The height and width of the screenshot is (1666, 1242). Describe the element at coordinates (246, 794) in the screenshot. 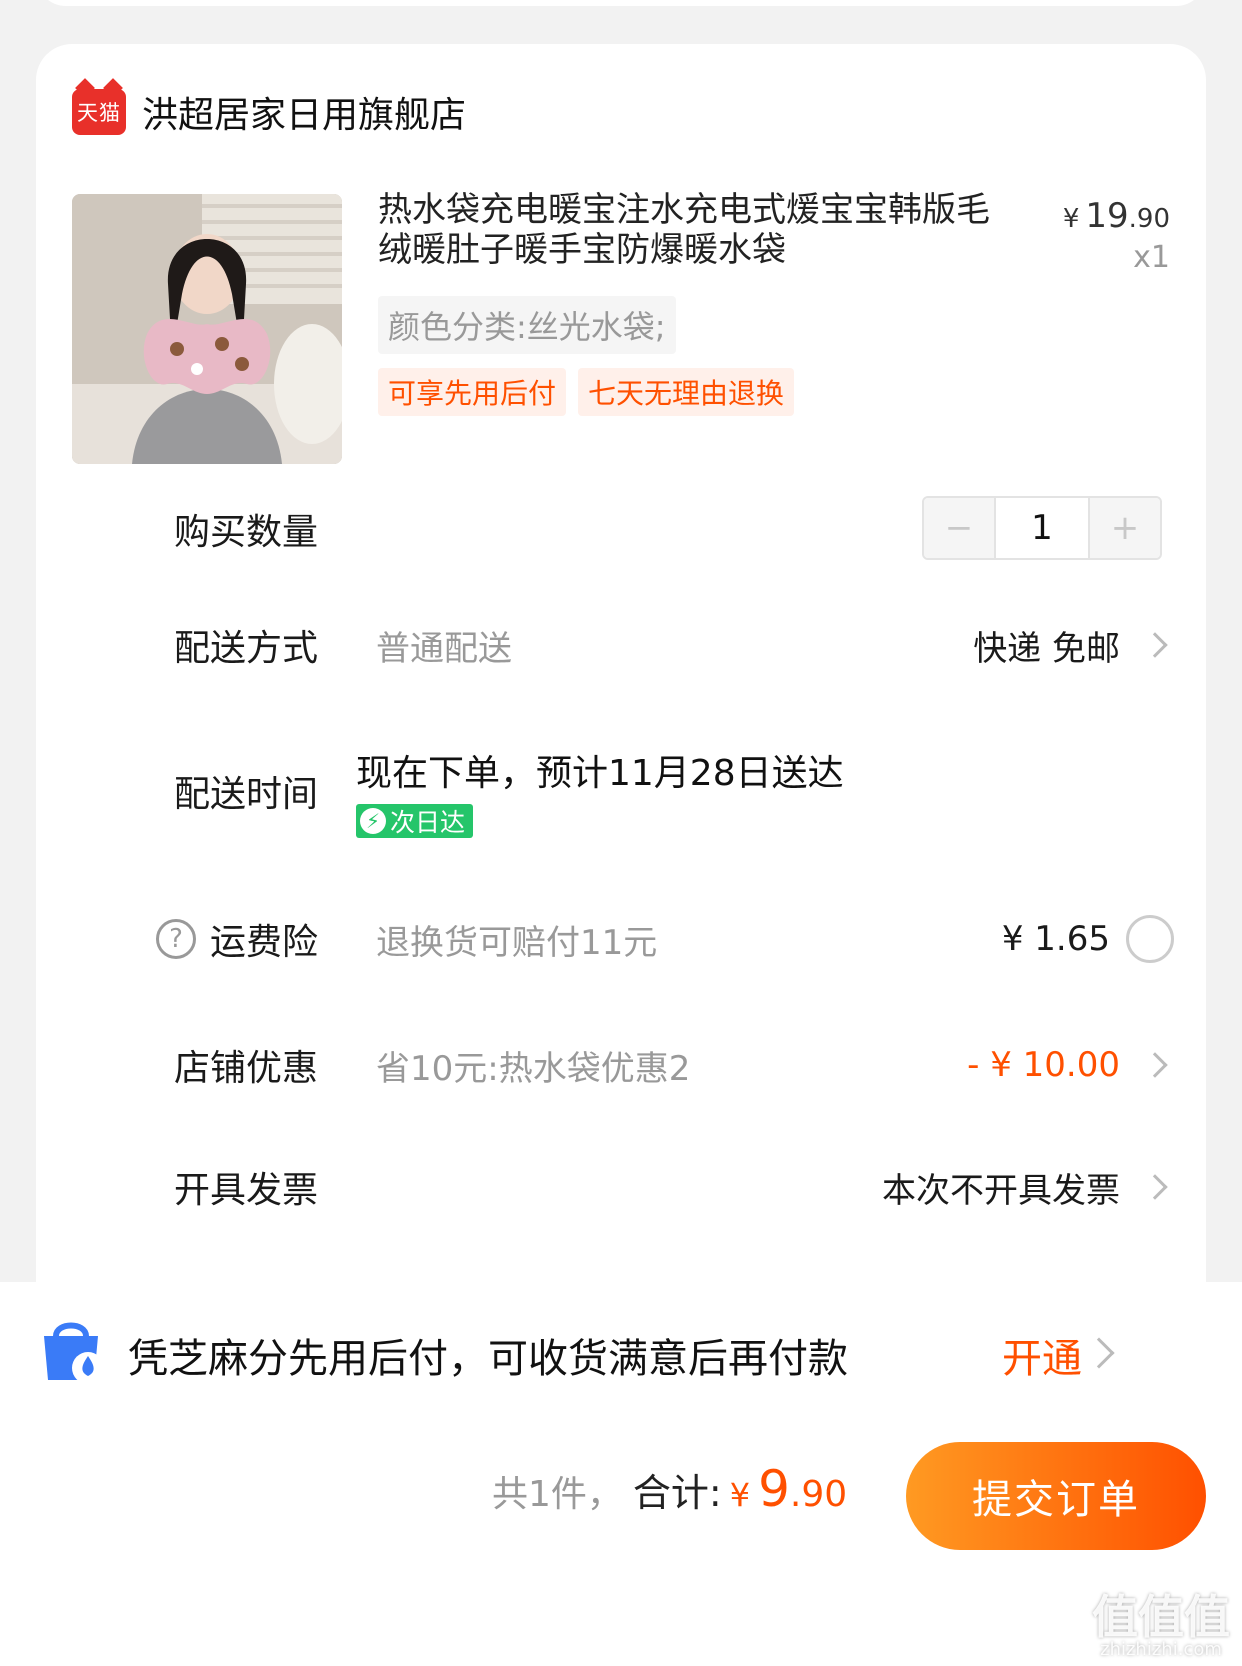

I see `delivery-time-label: 配送时间` at that location.